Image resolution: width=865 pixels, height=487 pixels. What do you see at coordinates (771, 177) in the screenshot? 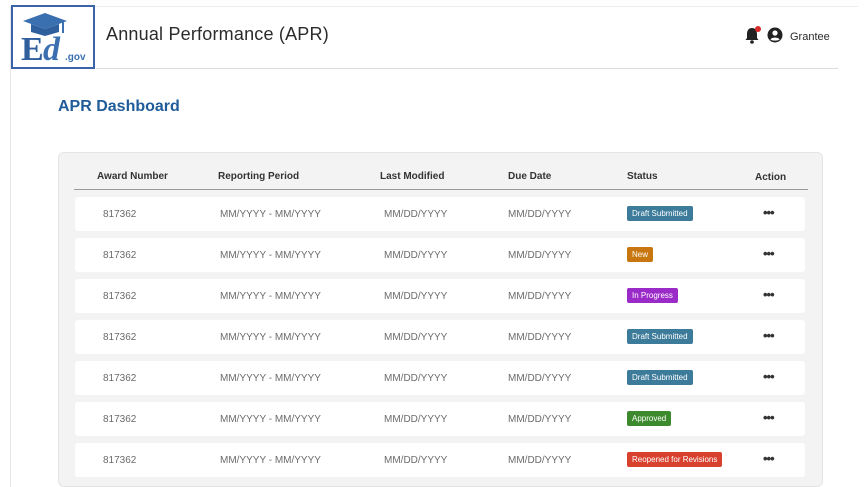
I see `col-header-action: Action` at bounding box center [771, 177].